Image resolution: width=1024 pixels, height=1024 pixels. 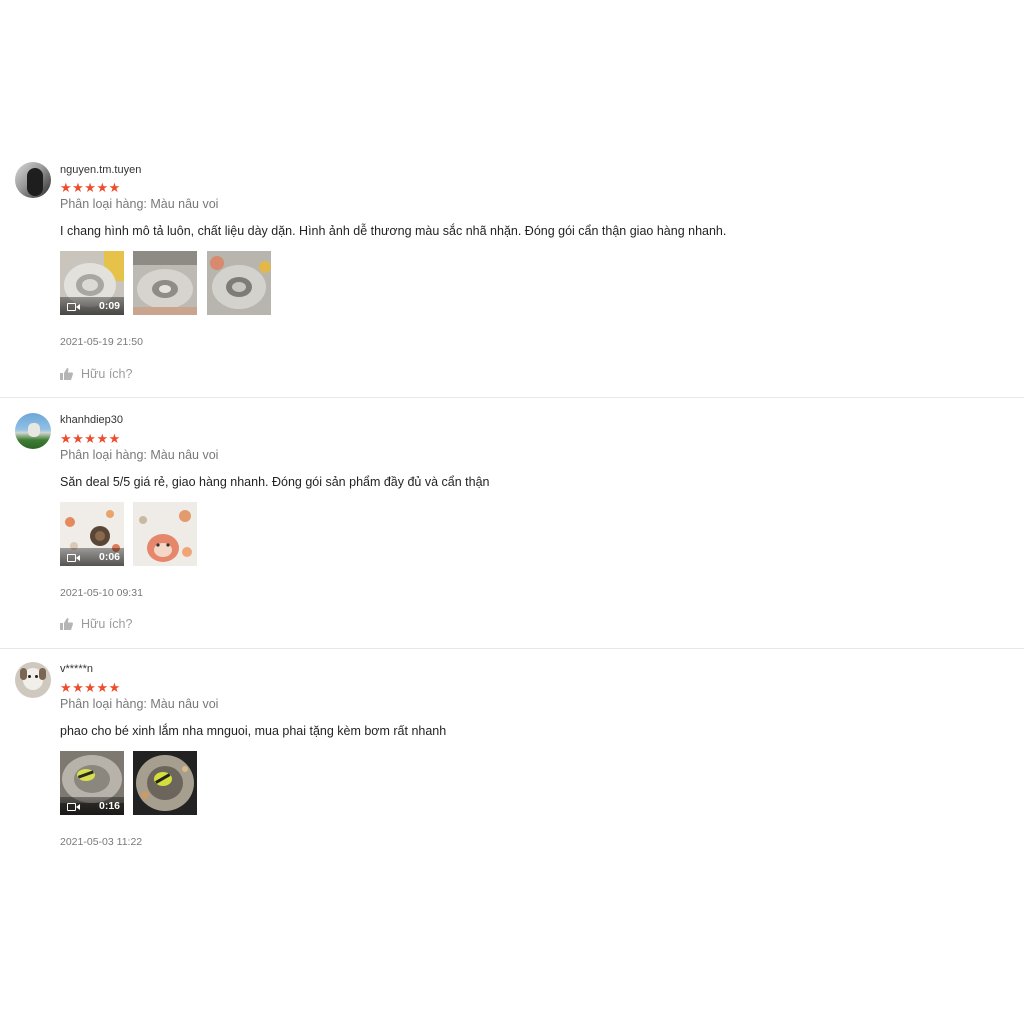 I want to click on reviewer-username: v*****n, so click(x=76, y=669).